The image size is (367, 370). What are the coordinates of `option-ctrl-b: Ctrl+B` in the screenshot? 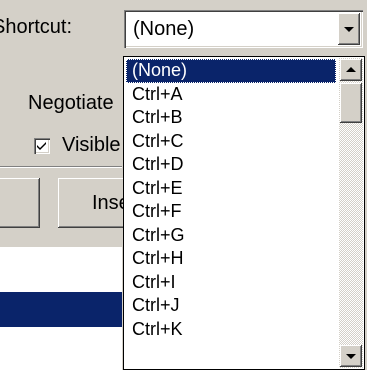 It's located at (231, 118).